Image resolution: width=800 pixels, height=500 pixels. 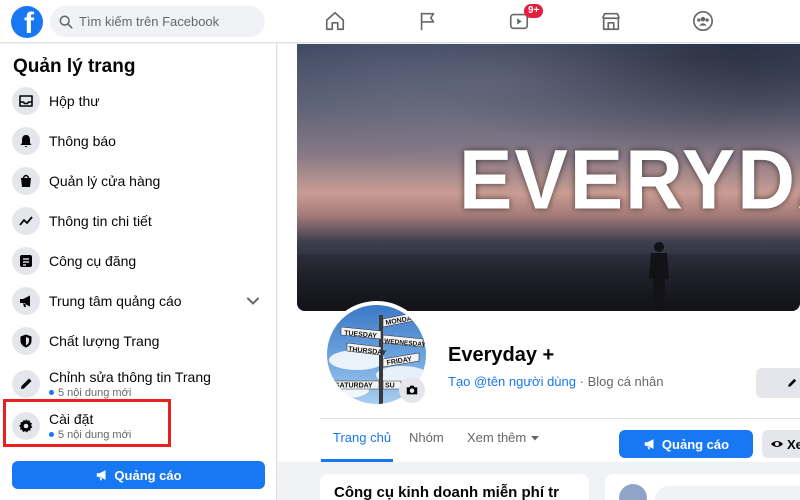 What do you see at coordinates (253, 301) in the screenshot?
I see `chevron-down-icon` at bounding box center [253, 301].